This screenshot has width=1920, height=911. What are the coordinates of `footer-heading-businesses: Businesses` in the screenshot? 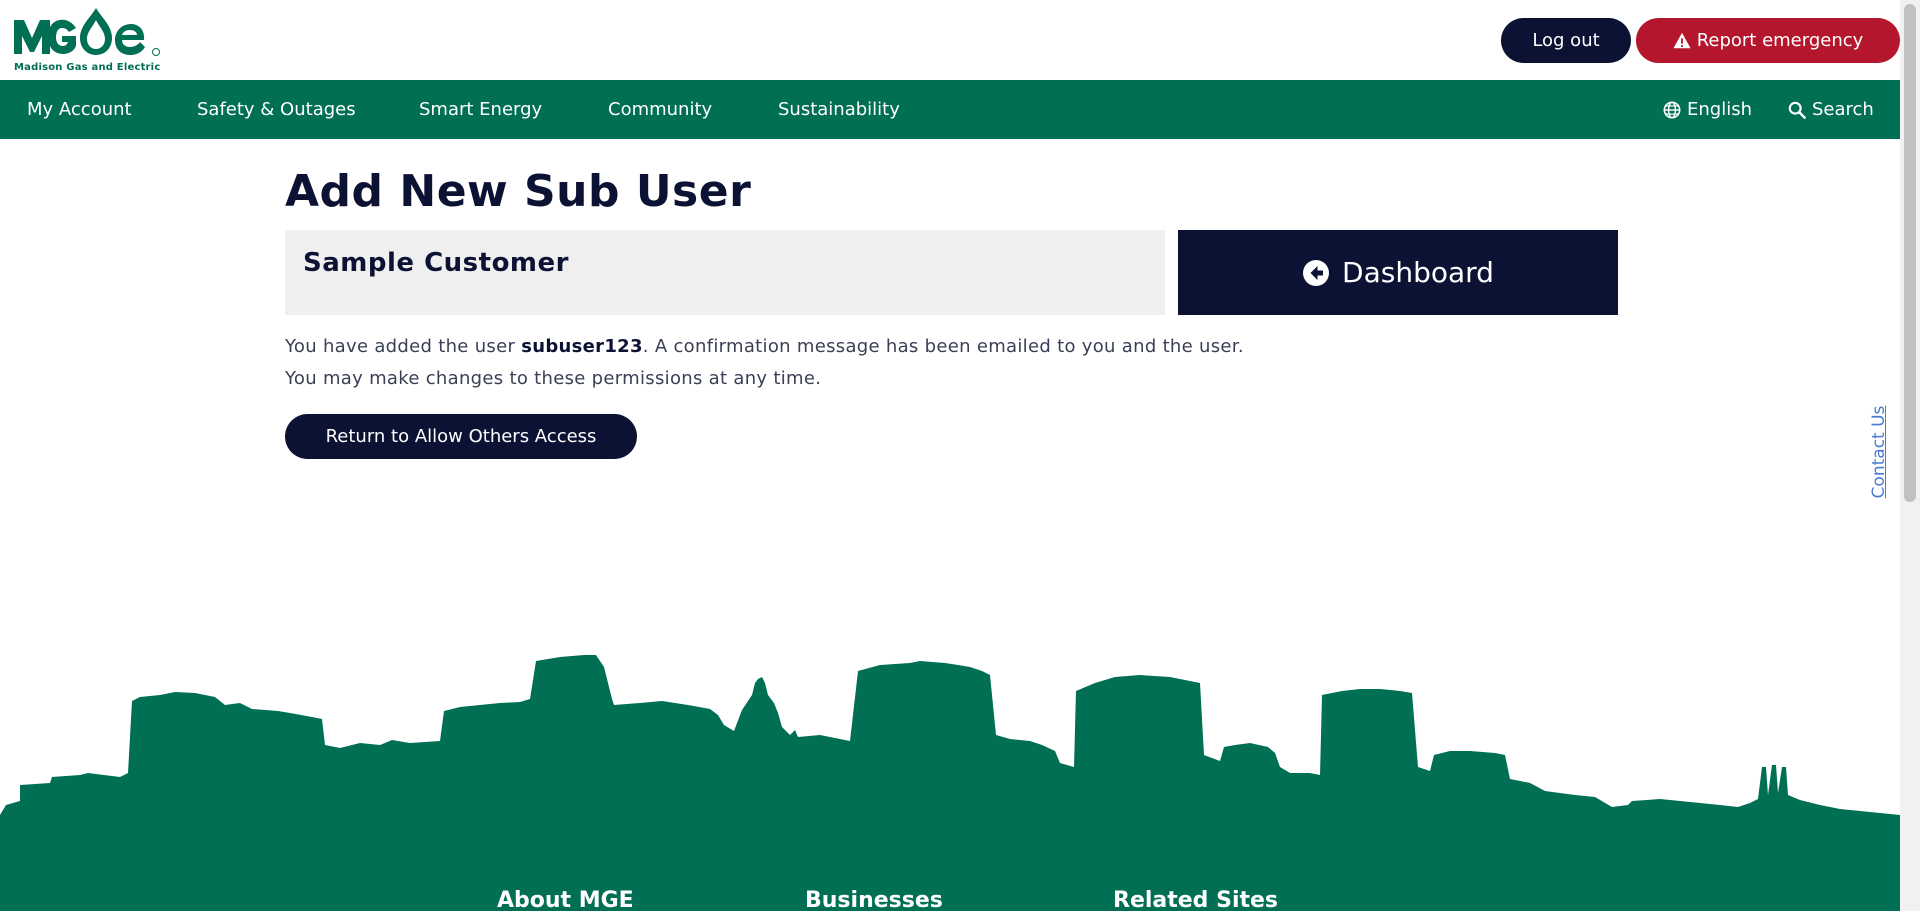 It's located at (874, 899).